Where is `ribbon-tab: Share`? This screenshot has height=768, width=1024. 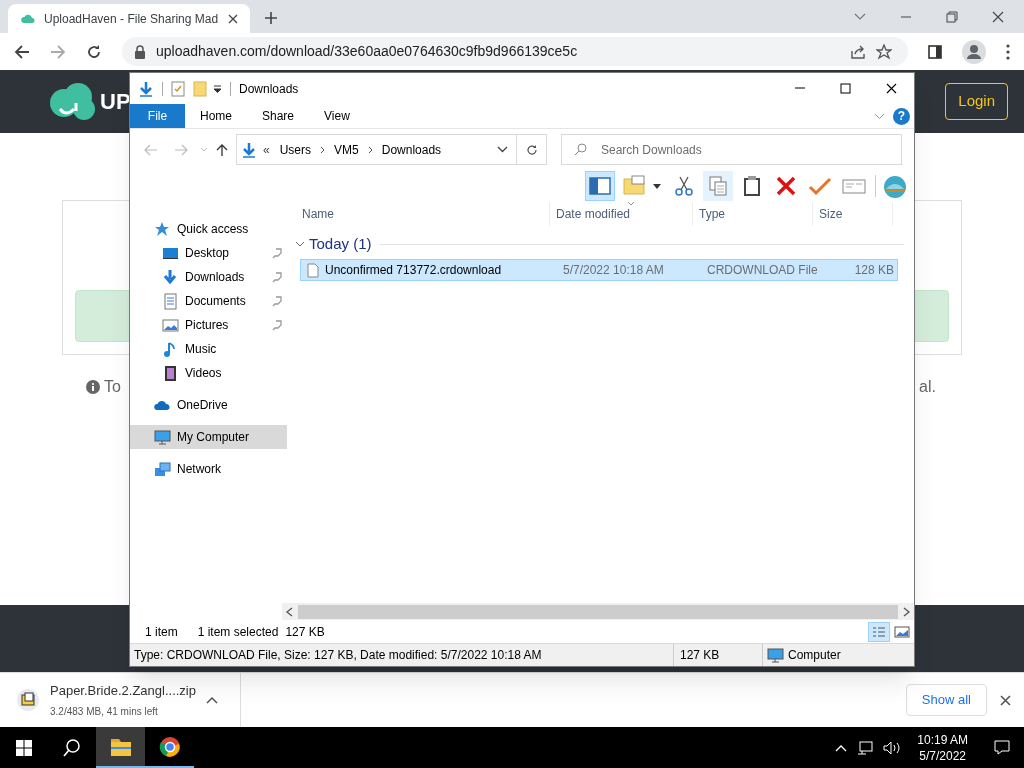 ribbon-tab: Share is located at coordinates (278, 116).